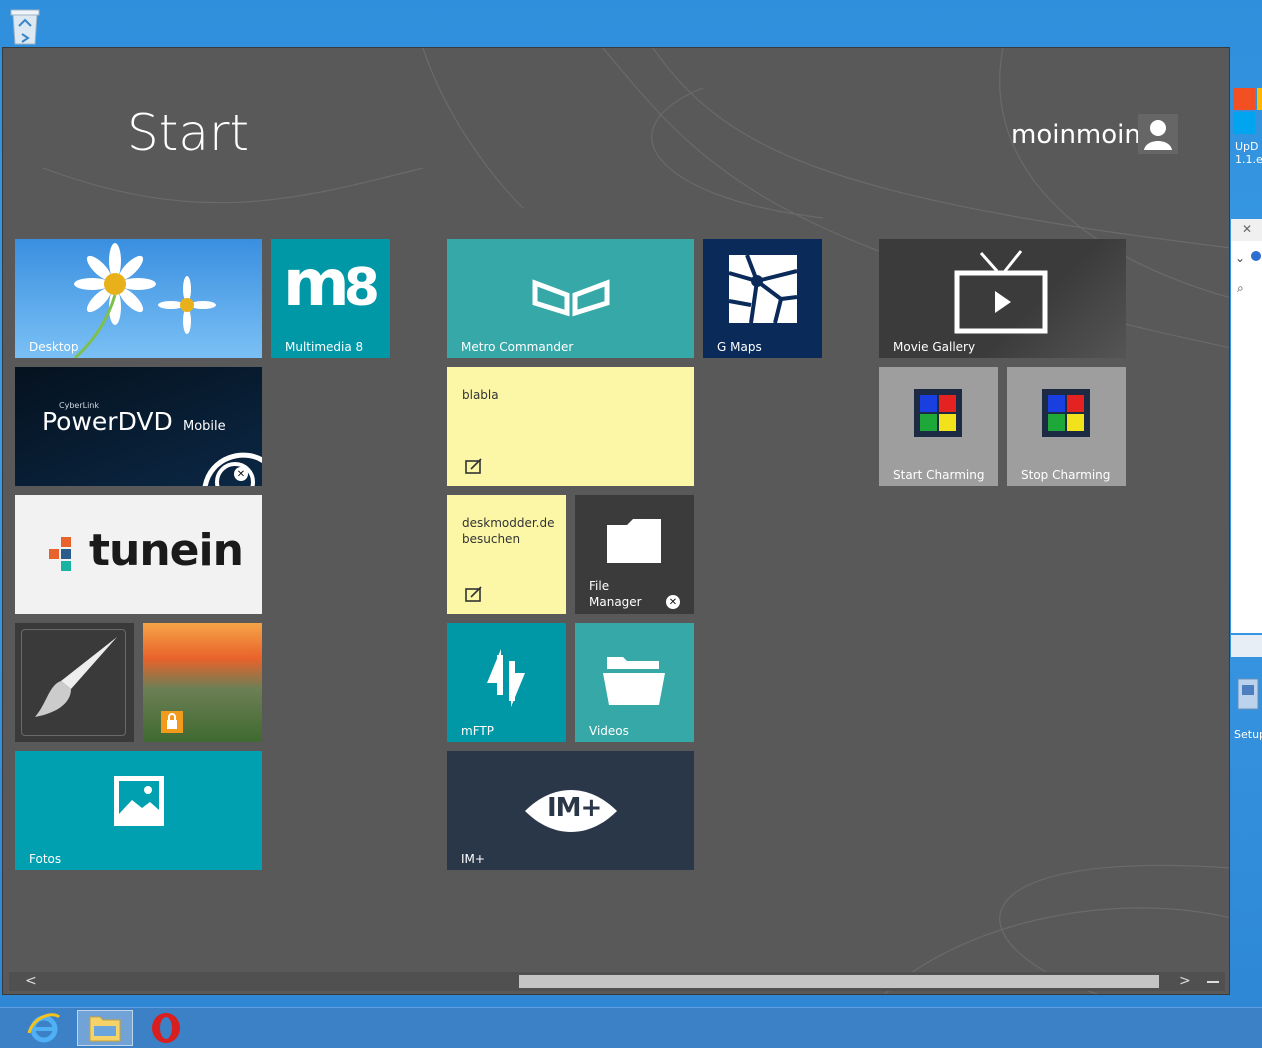  What do you see at coordinates (517, 347) in the screenshot?
I see `tile-label: Metro Commander` at bounding box center [517, 347].